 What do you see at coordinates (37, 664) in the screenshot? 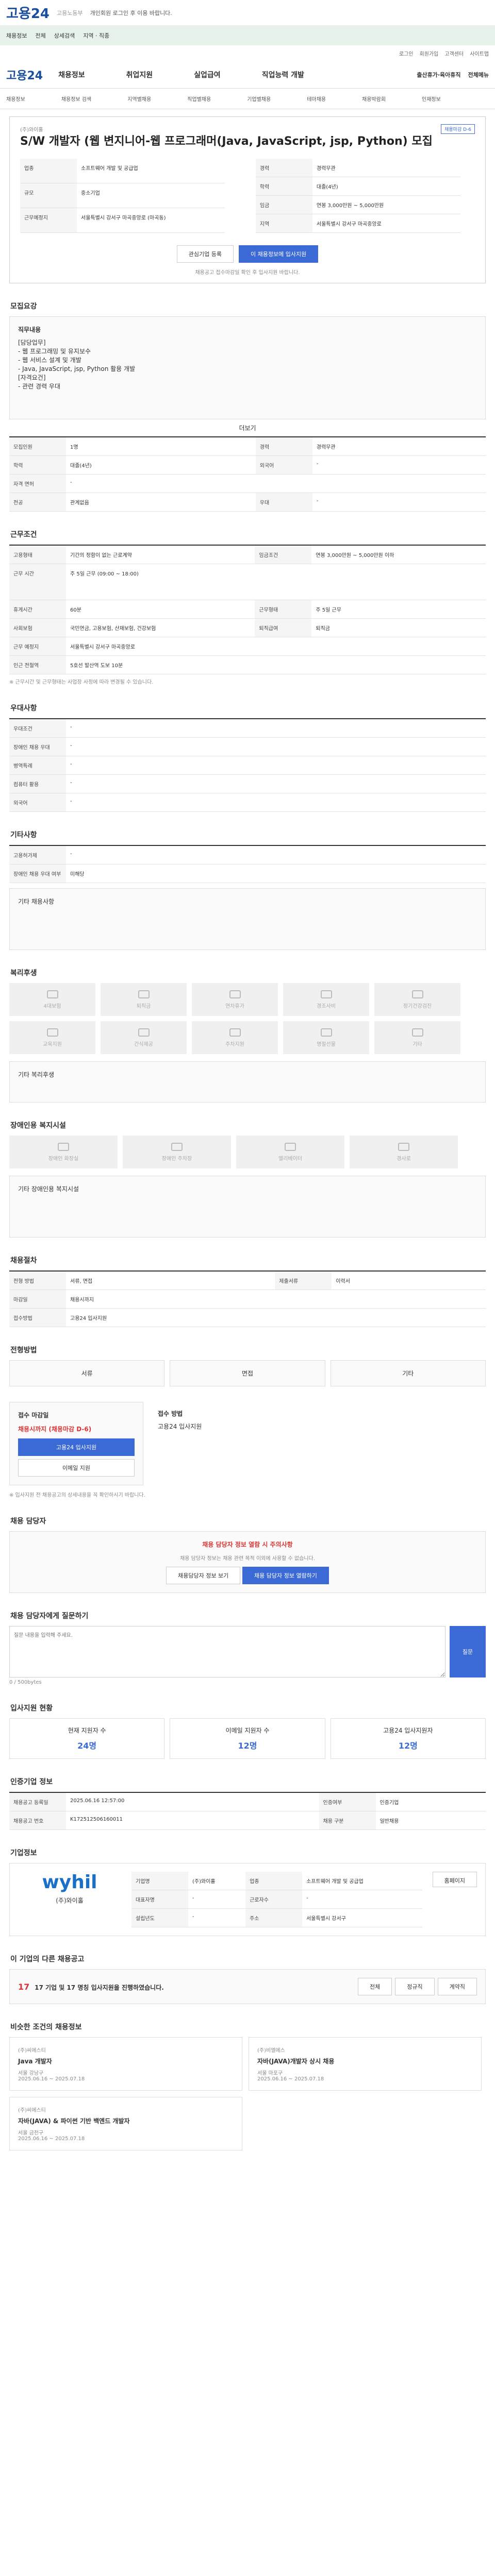
I see `row-label: 인근 전철역` at bounding box center [37, 664].